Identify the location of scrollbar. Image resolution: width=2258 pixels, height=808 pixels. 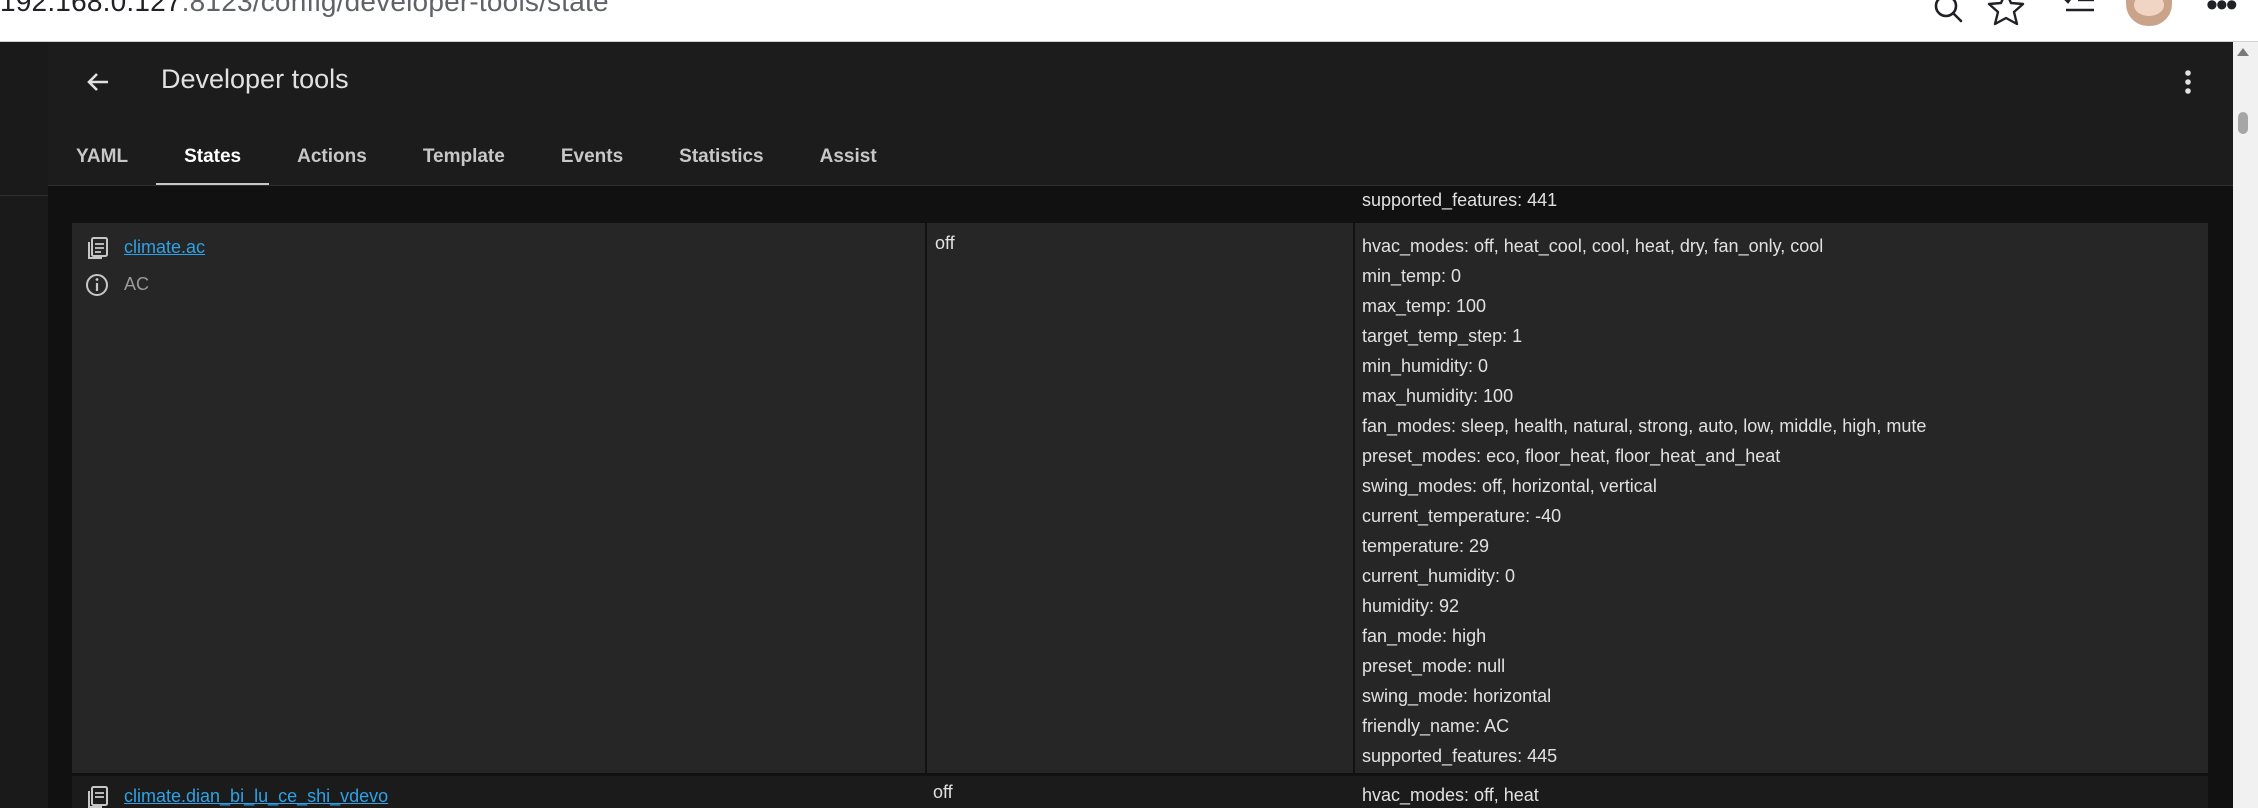
(2245, 425).